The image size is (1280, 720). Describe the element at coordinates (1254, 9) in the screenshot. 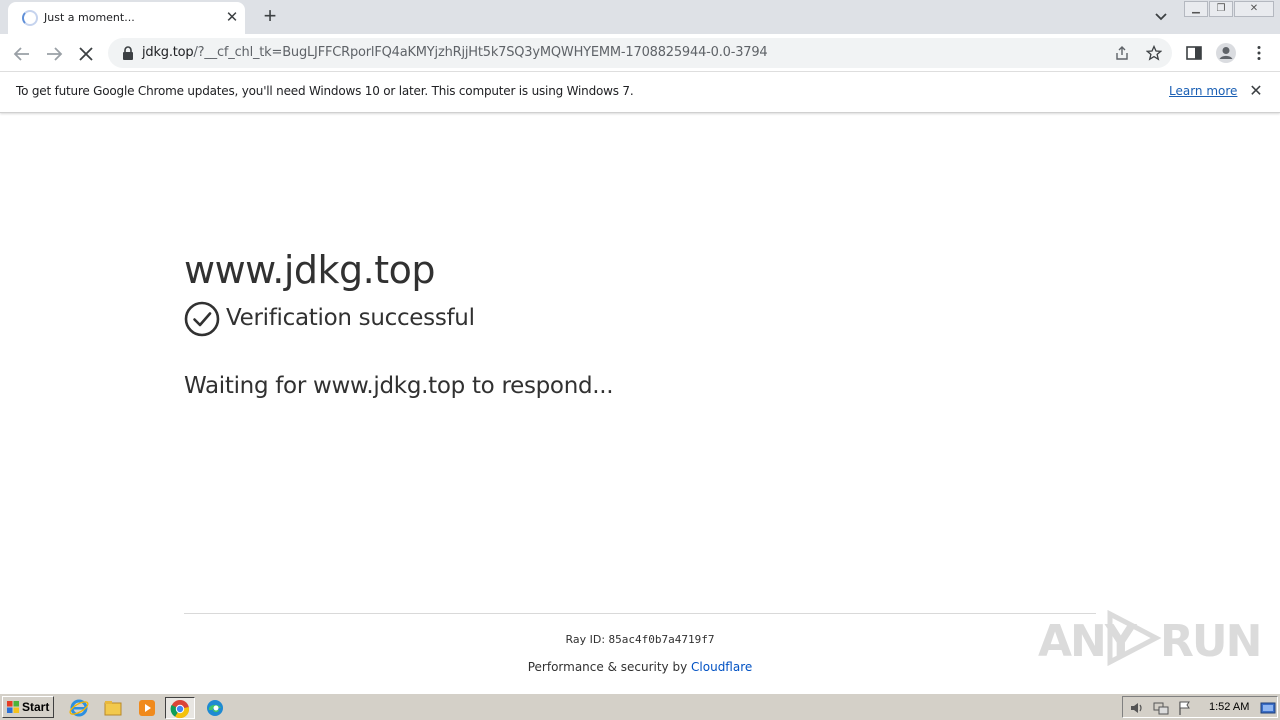

I see `close-window-button: ✕` at that location.